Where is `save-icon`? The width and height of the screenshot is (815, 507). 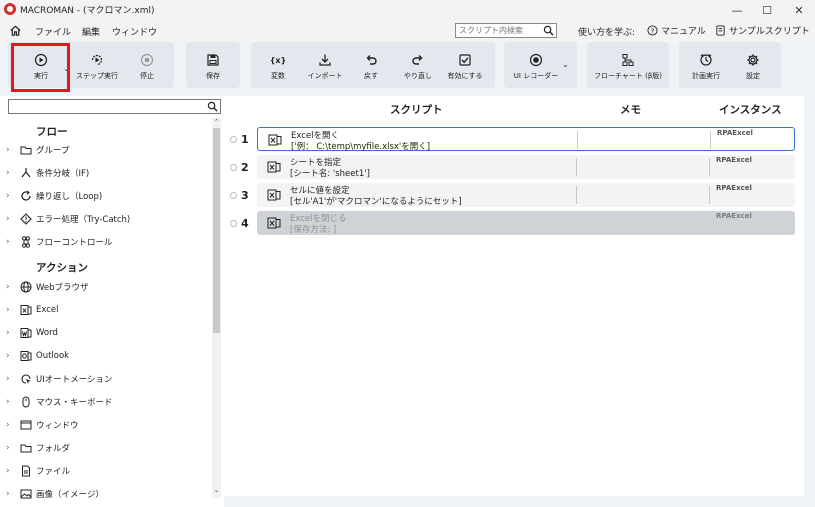
save-icon is located at coordinates (213, 60).